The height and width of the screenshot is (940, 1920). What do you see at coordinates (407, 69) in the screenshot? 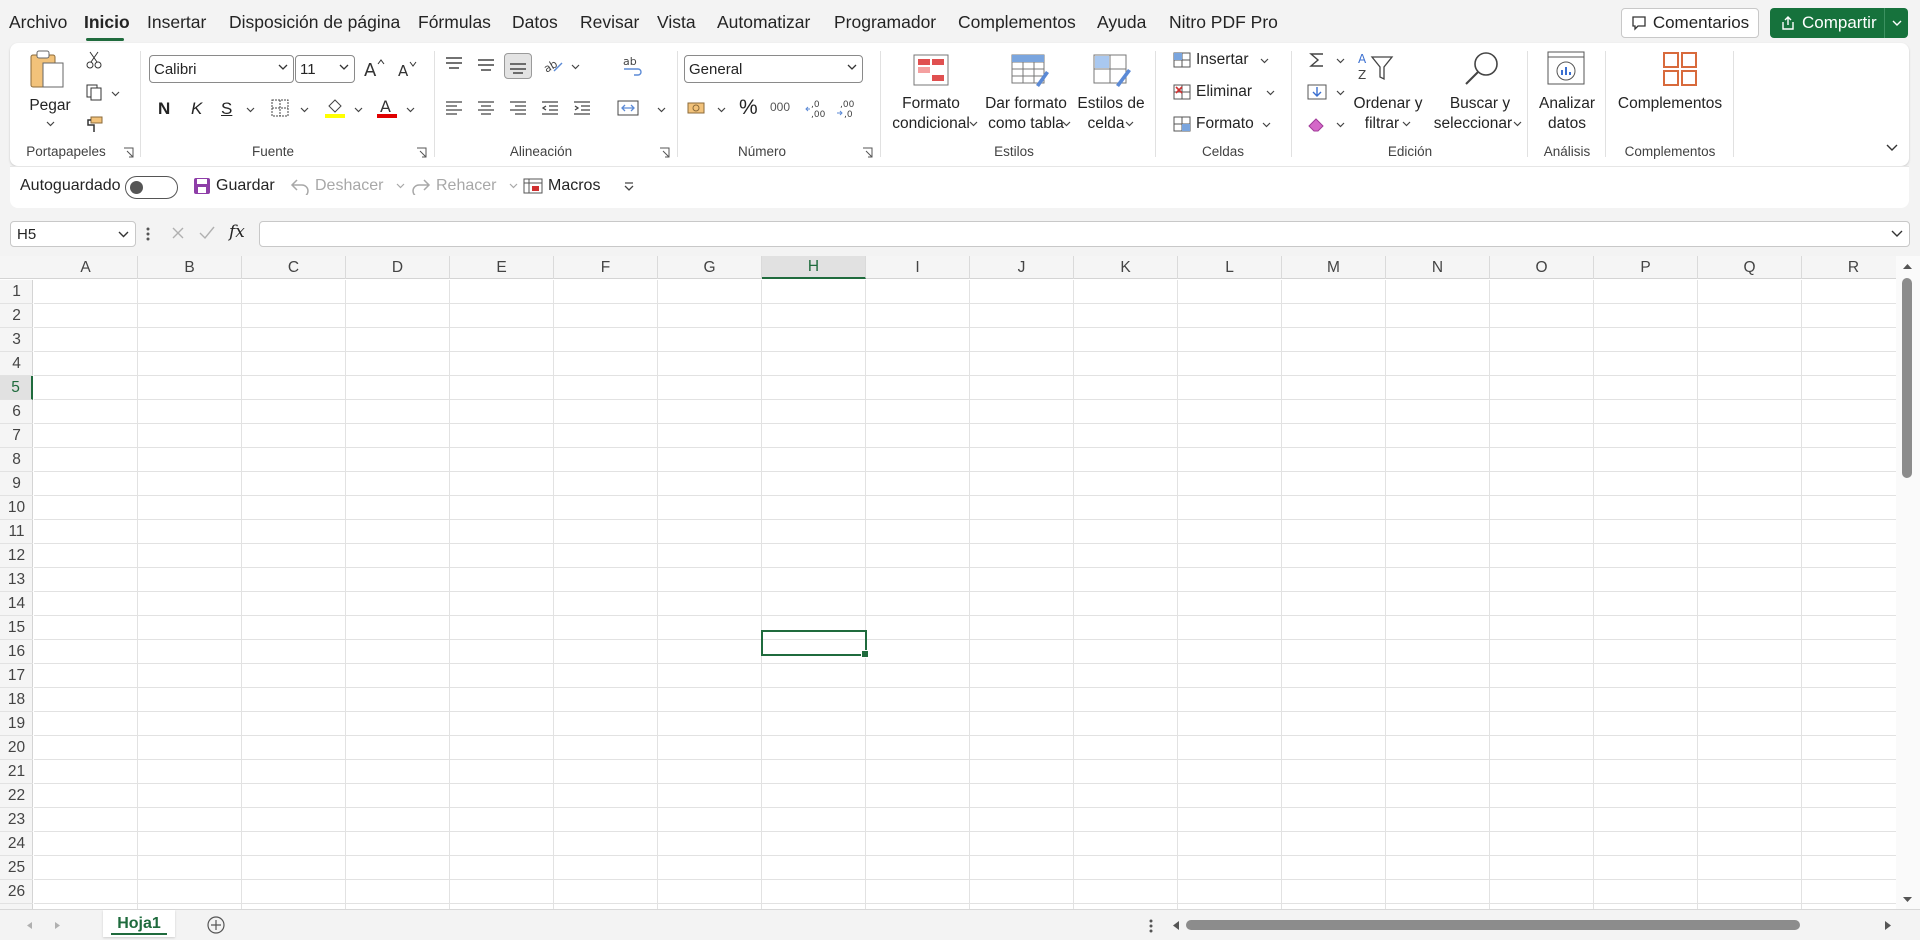
I see `decrease-font-icon: A` at bounding box center [407, 69].